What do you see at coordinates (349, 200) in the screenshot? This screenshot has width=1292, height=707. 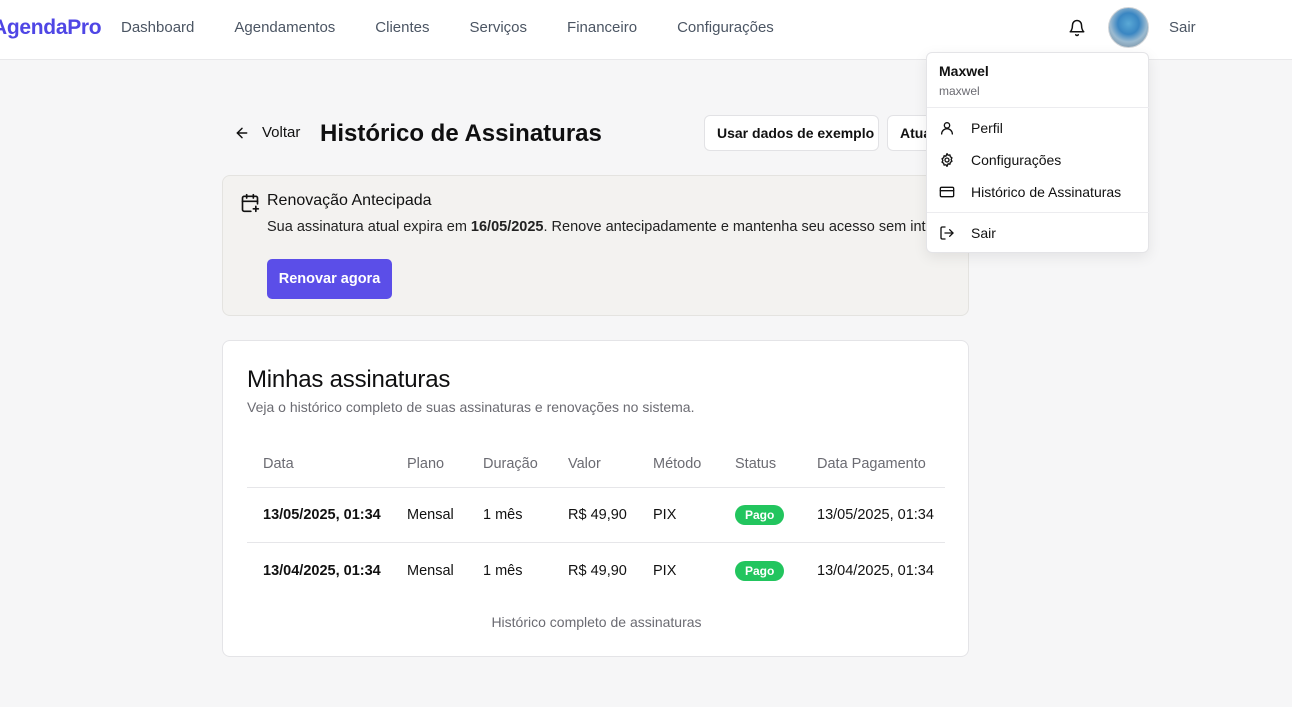 I see `renewal-title: Renovação Antecipada` at bounding box center [349, 200].